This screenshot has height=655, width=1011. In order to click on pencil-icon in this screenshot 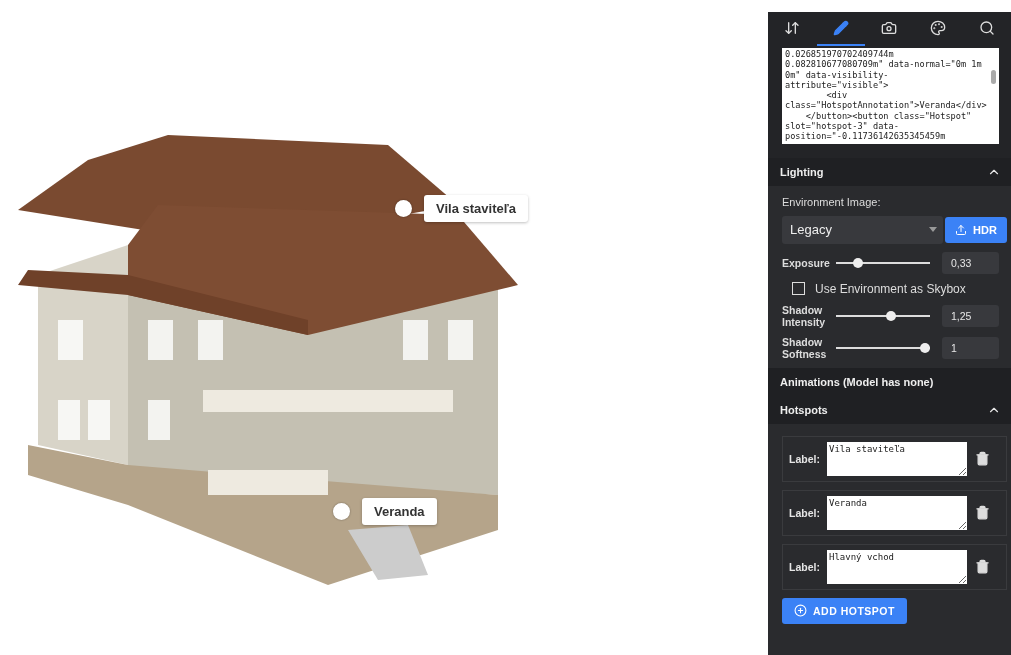, I will do `click(840, 28)`.